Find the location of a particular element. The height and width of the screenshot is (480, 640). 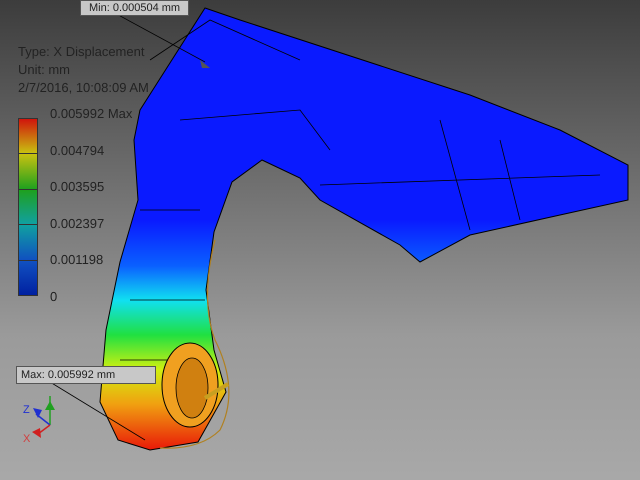

x-axis-label: X is located at coordinates (26, 439).